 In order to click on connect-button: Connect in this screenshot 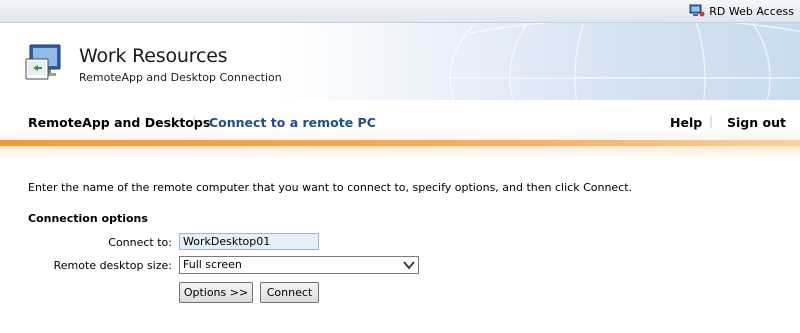, I will do `click(289, 292)`.